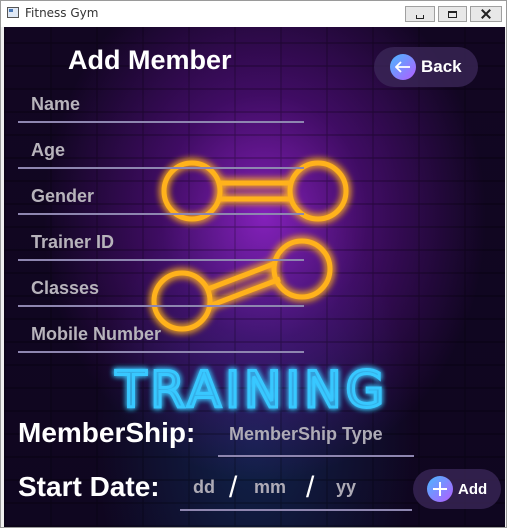 The image size is (507, 528). What do you see at coordinates (107, 432) in the screenshot?
I see `membership-label: MemberShip:` at bounding box center [107, 432].